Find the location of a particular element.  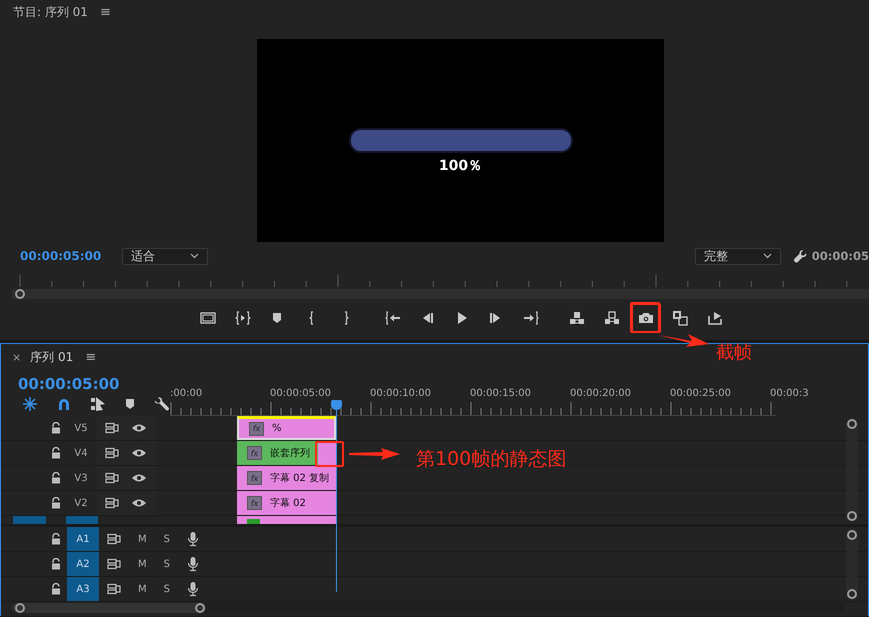

snap-icon is located at coordinates (30, 404).